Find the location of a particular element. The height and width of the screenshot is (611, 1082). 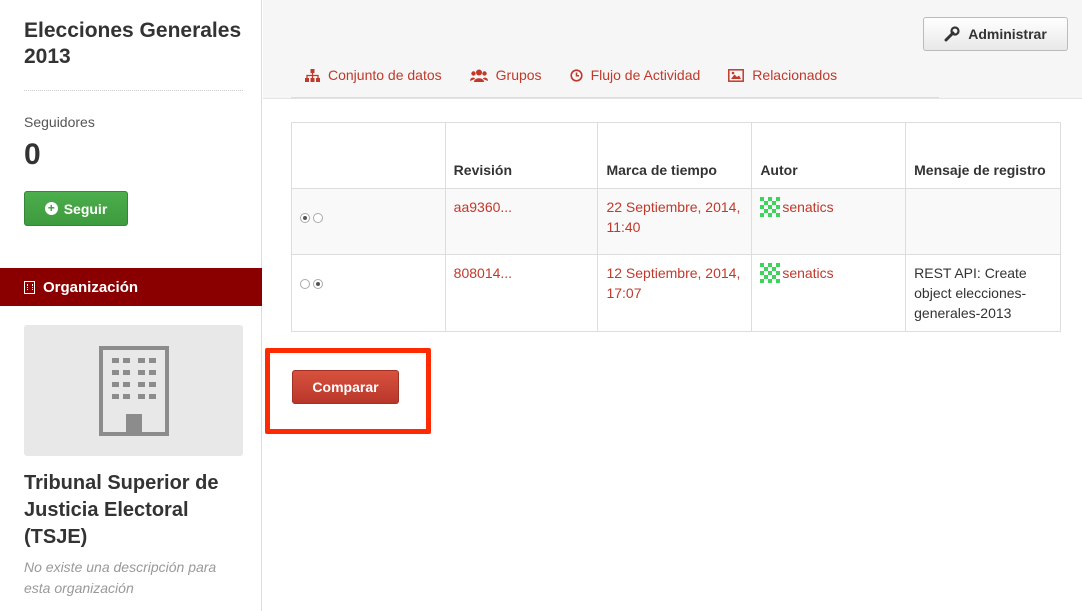

tab-datasets: Conjunto de datos is located at coordinates (373, 75).